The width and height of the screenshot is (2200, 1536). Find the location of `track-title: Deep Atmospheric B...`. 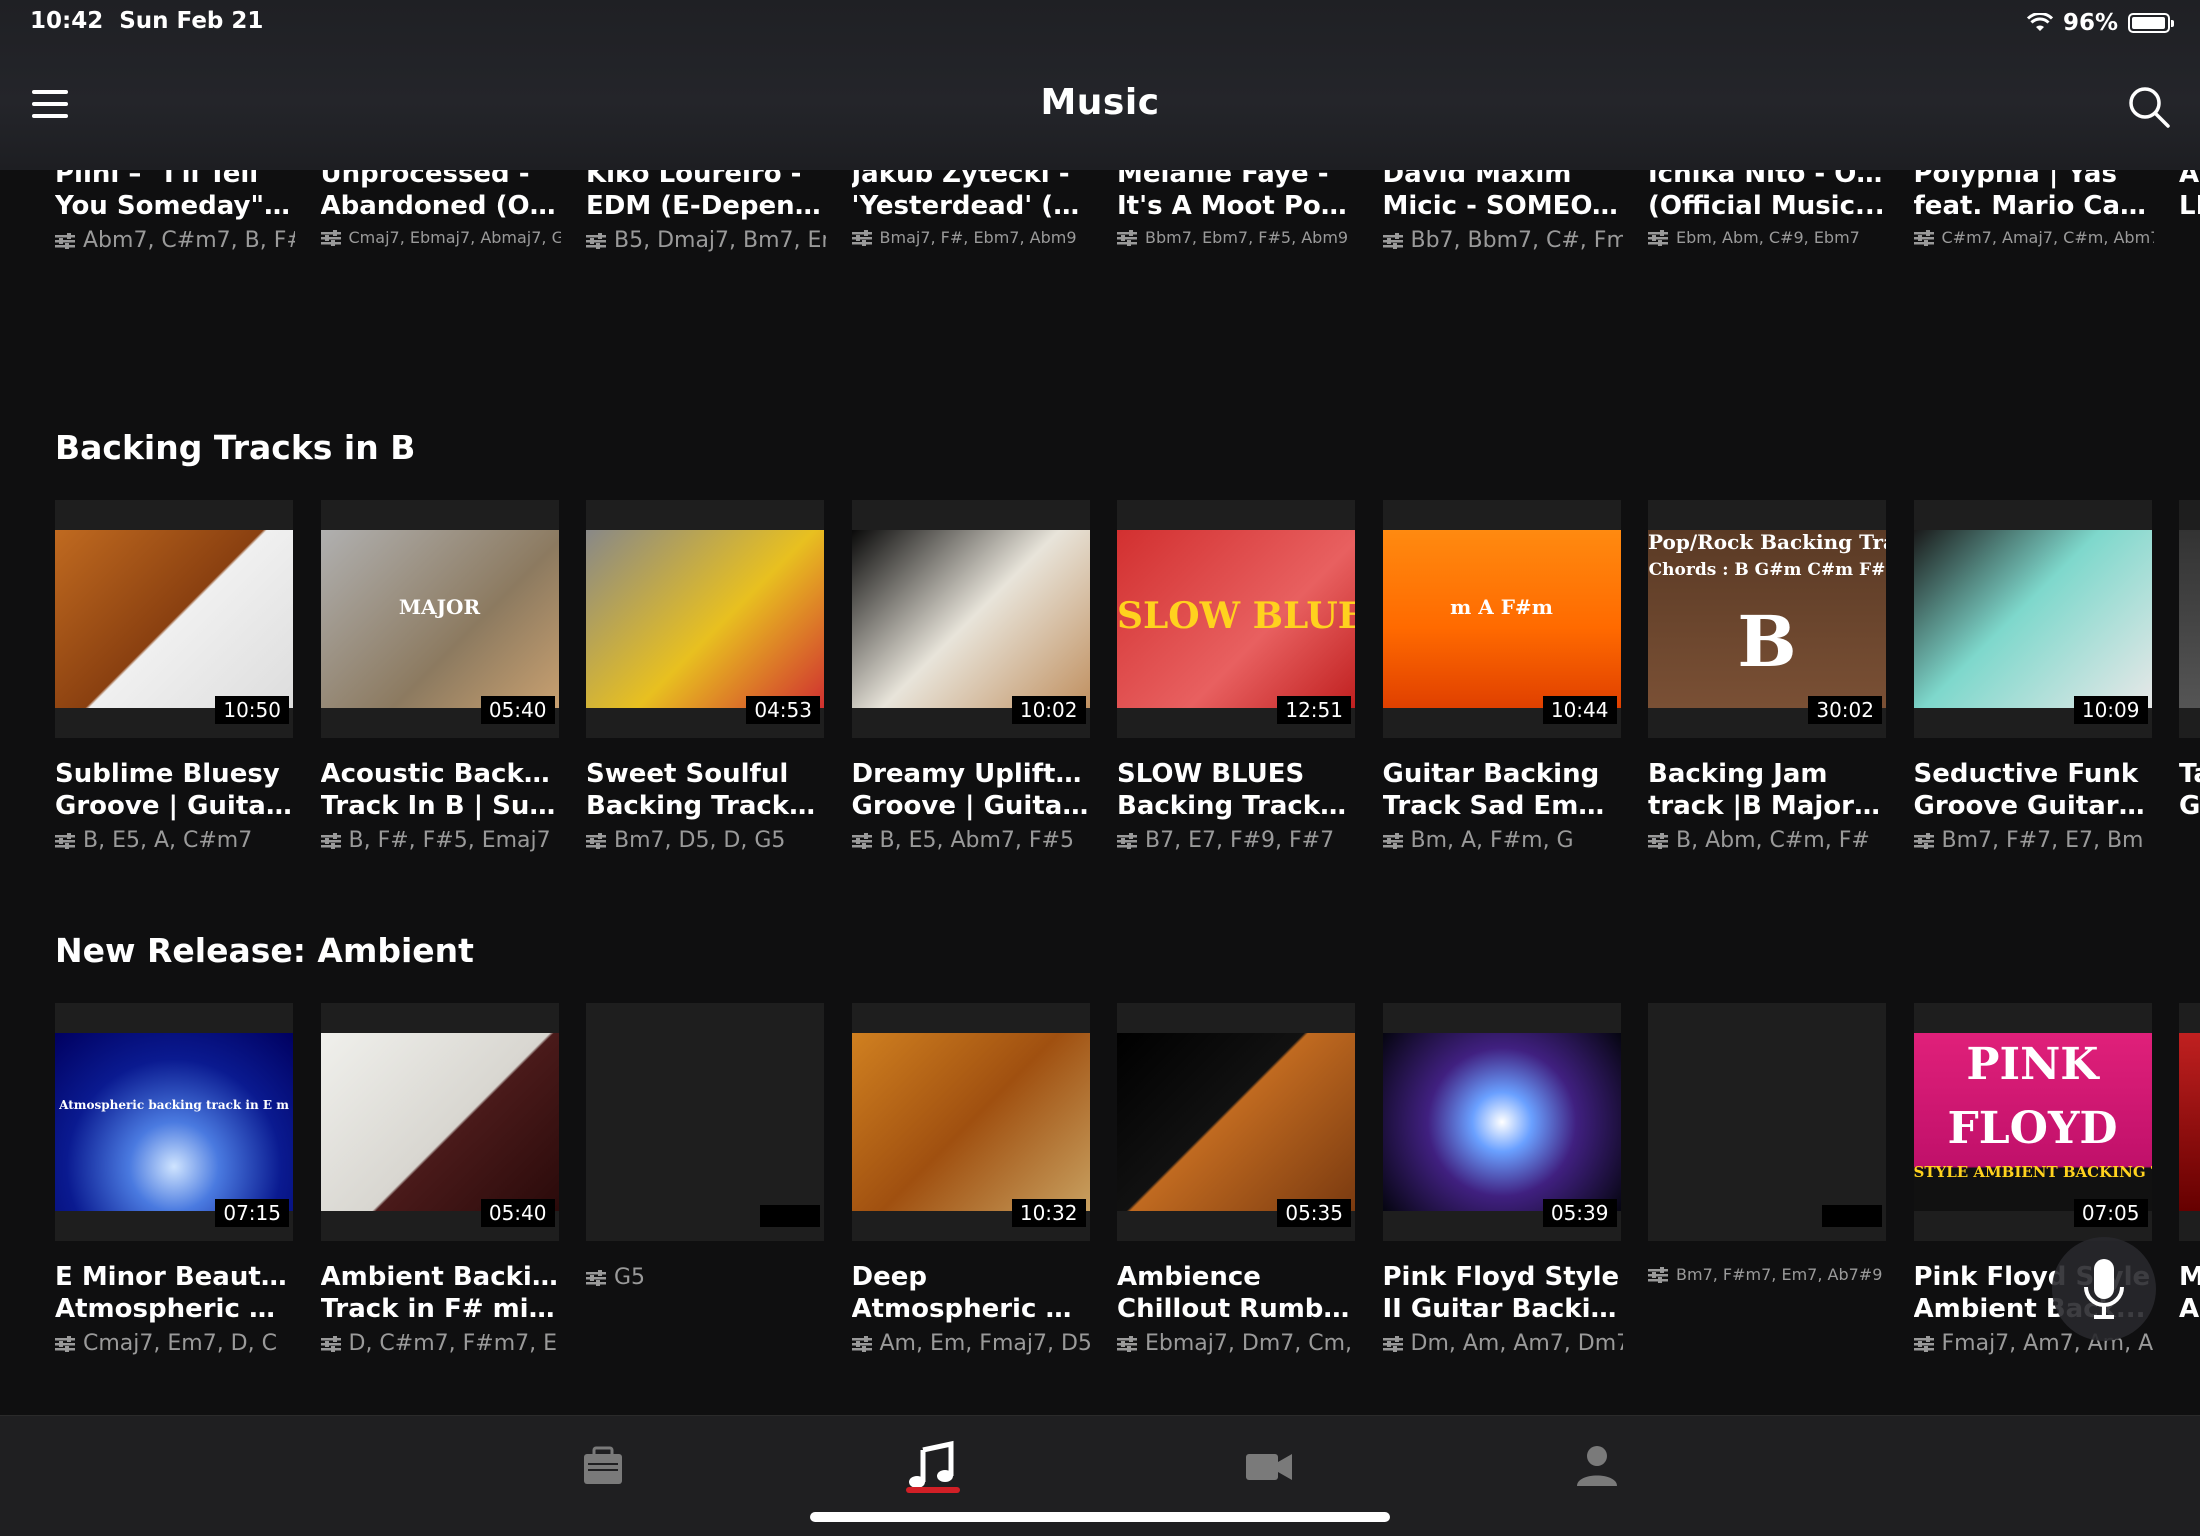

track-title: Deep Atmospheric B... is located at coordinates (971, 1293).